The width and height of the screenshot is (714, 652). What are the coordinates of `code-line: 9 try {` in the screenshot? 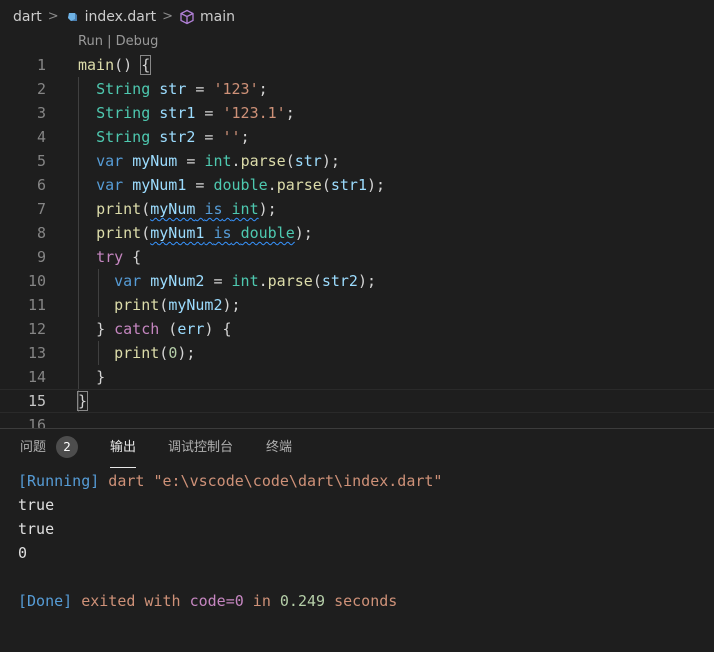 It's located at (357, 257).